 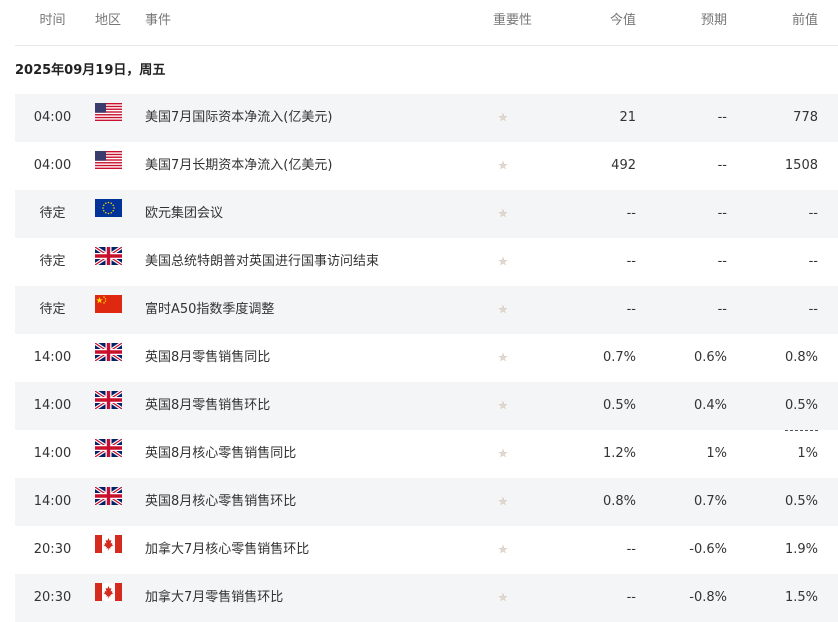 I want to click on cn-flag-icon, so click(x=108, y=299).